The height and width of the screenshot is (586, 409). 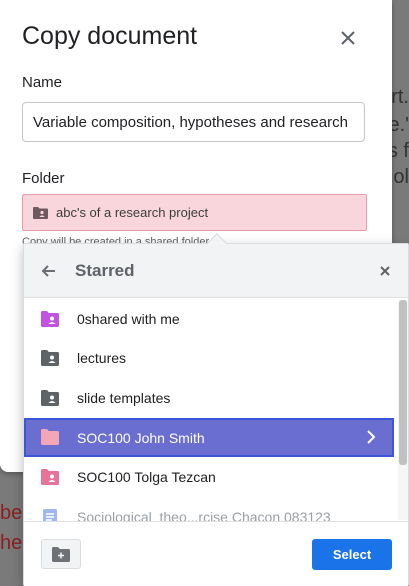 What do you see at coordinates (209, 398) in the screenshot?
I see `list-item: slide templates` at bounding box center [209, 398].